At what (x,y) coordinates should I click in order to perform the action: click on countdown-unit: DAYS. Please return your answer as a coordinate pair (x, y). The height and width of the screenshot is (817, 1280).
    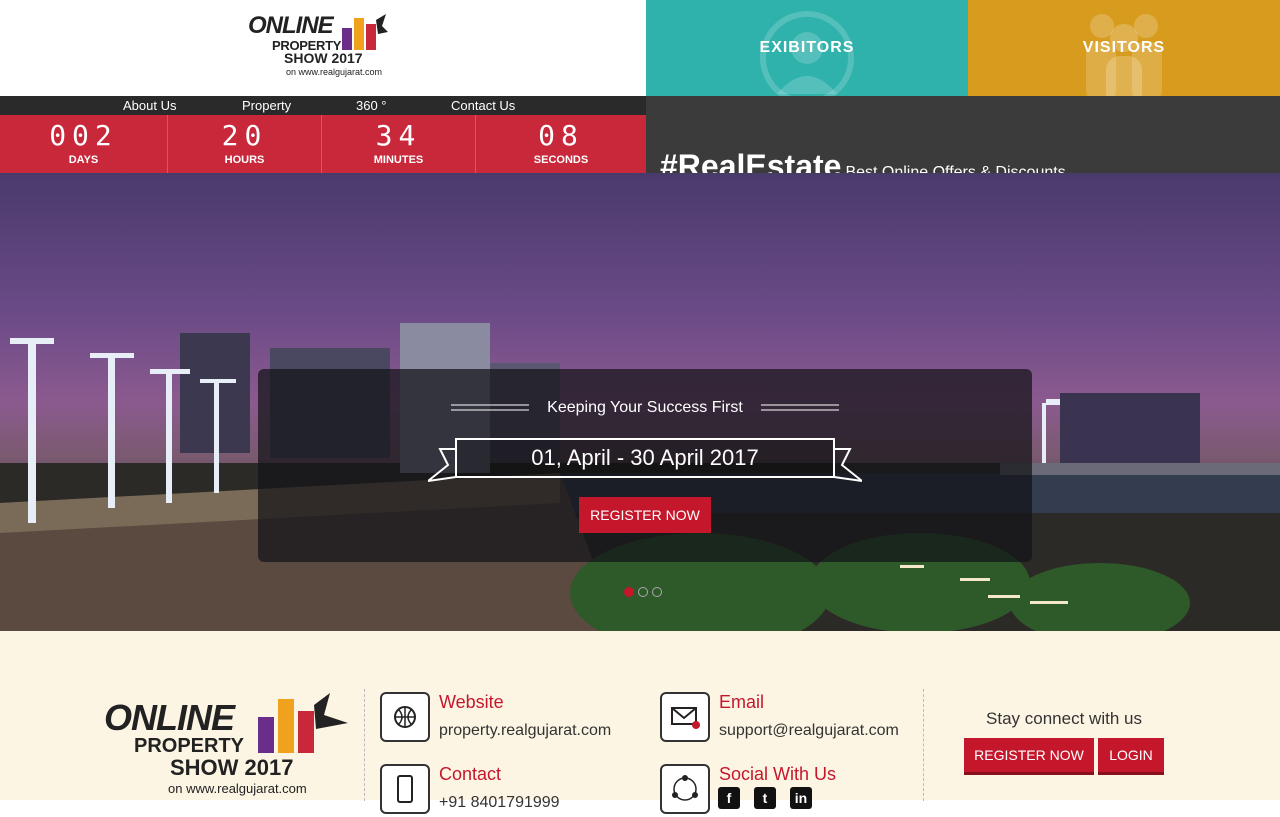
    Looking at the image, I should click on (83, 160).